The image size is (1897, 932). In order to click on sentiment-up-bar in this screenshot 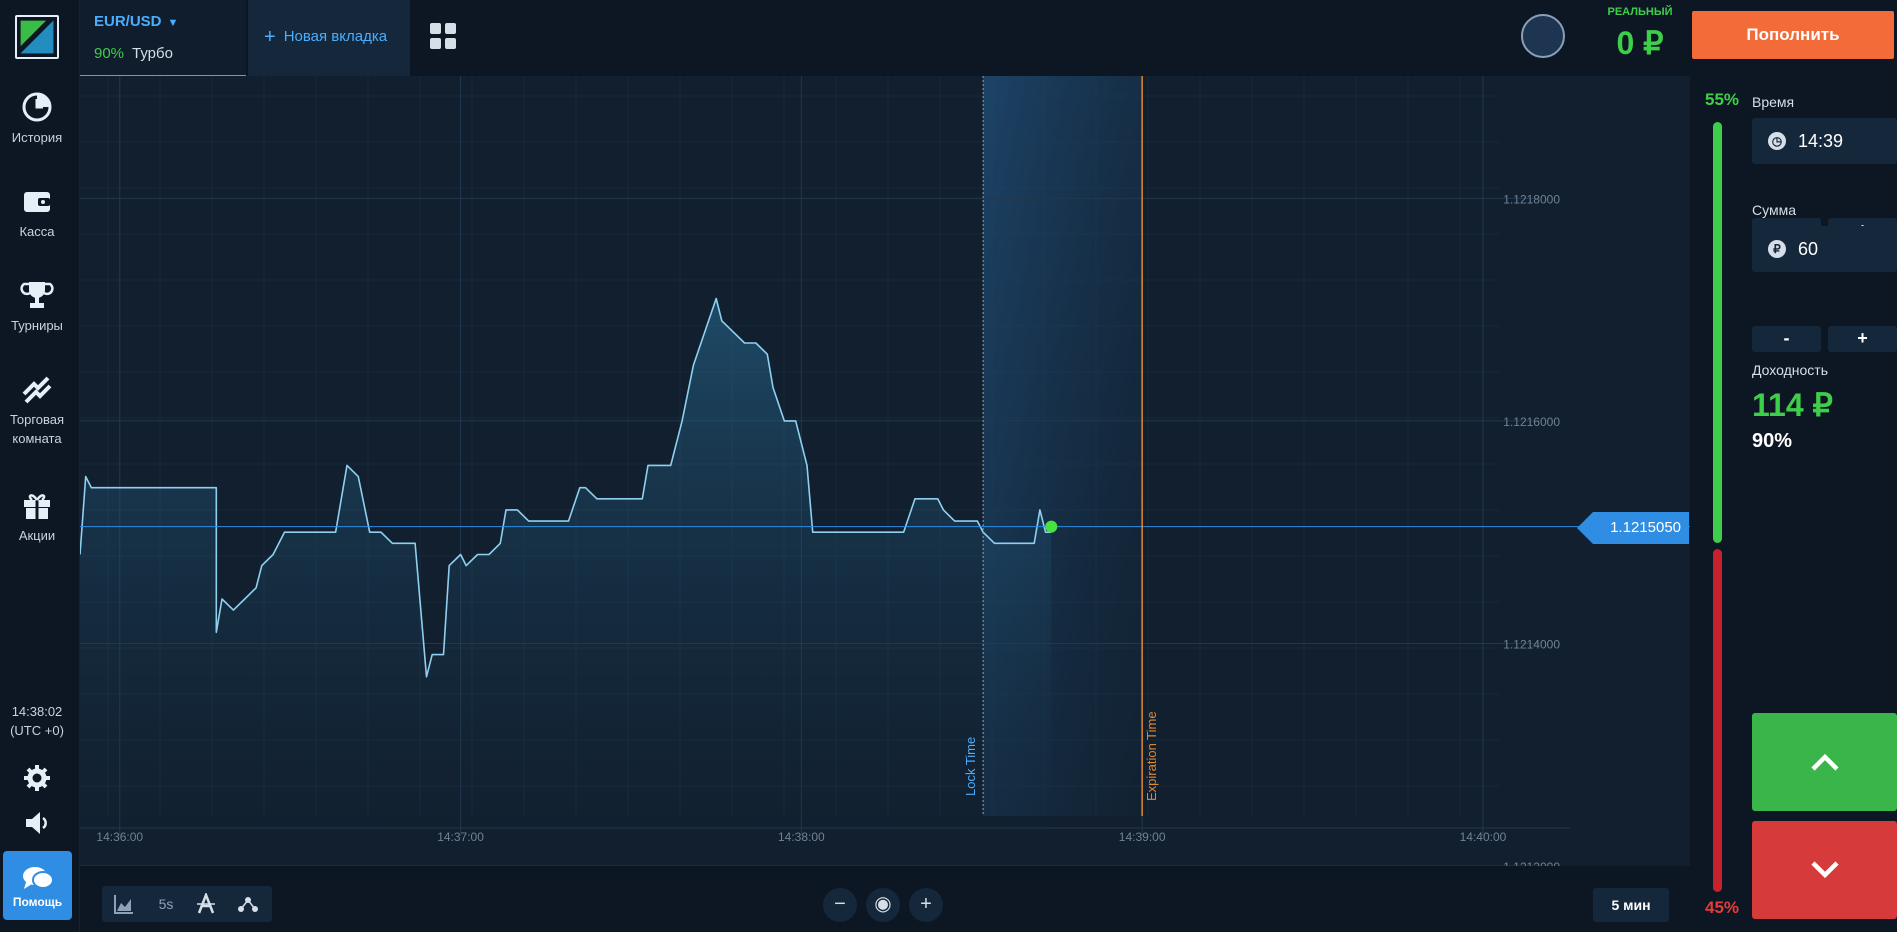, I will do `click(1717, 332)`.